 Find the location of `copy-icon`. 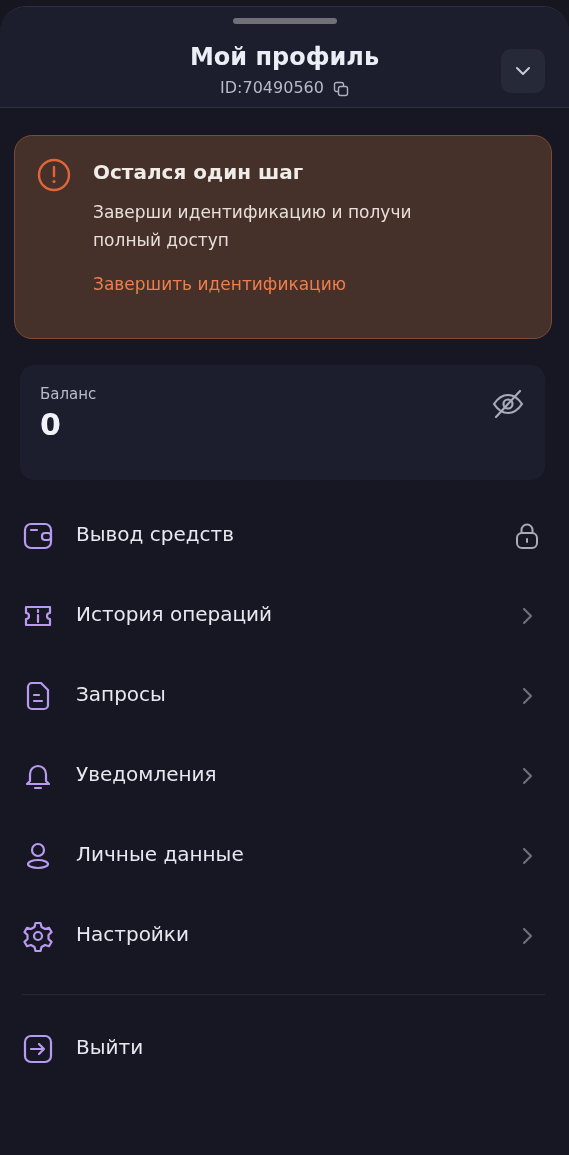

copy-icon is located at coordinates (340, 89).